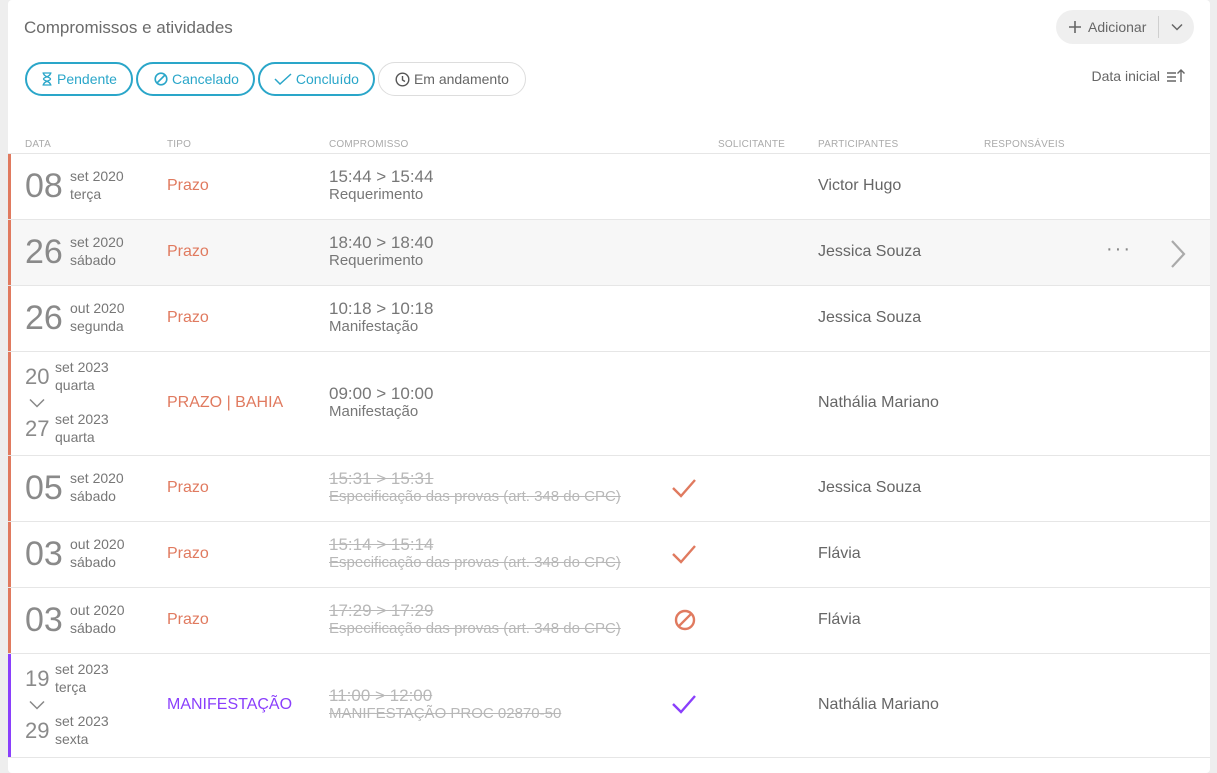  Describe the element at coordinates (381, 308) in the screenshot. I see `appointment-time: 10:18 > 10:18` at that location.